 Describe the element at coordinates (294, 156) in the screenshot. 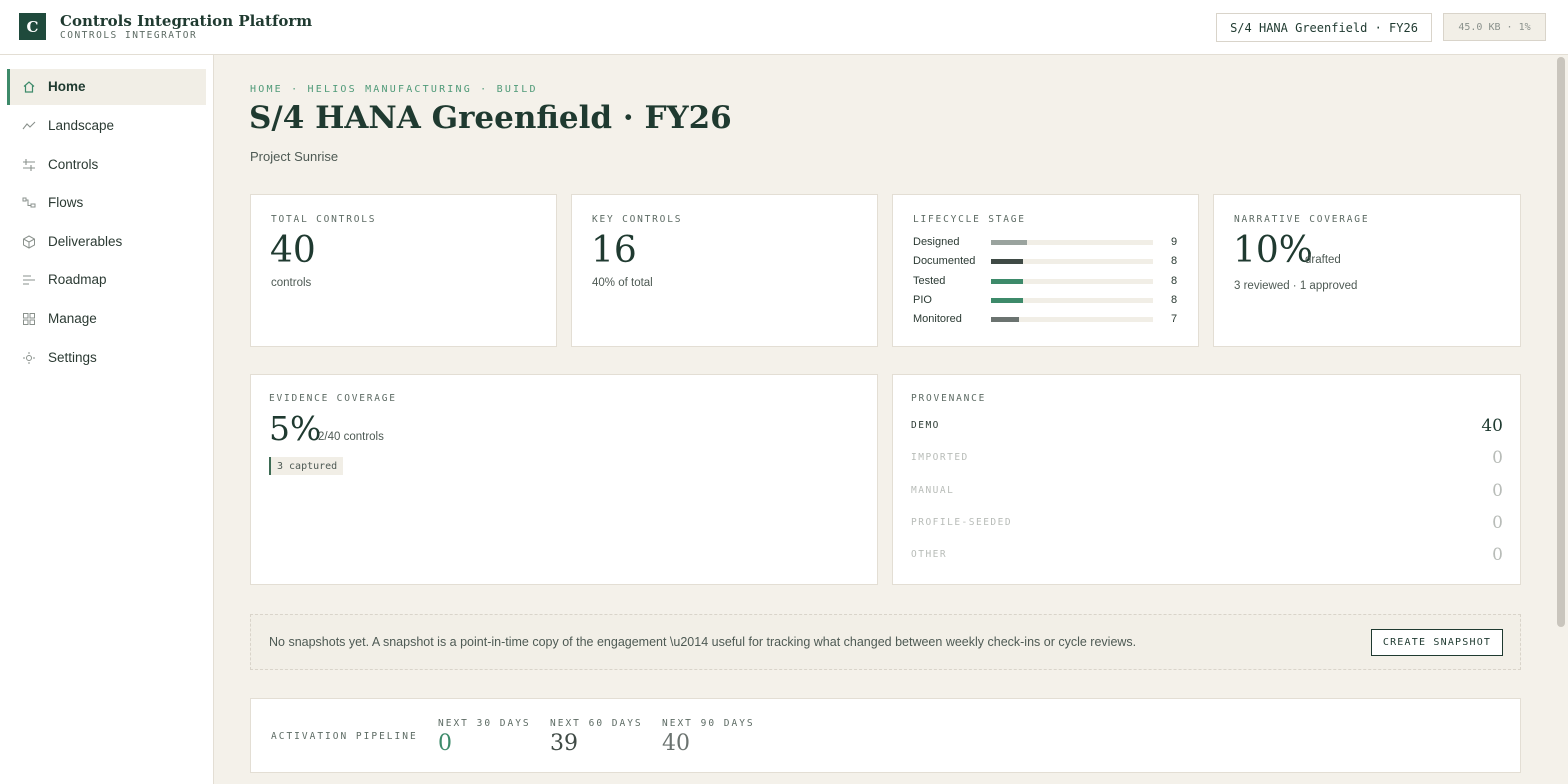

I see `page-subtitle: Project Sunrise` at that location.